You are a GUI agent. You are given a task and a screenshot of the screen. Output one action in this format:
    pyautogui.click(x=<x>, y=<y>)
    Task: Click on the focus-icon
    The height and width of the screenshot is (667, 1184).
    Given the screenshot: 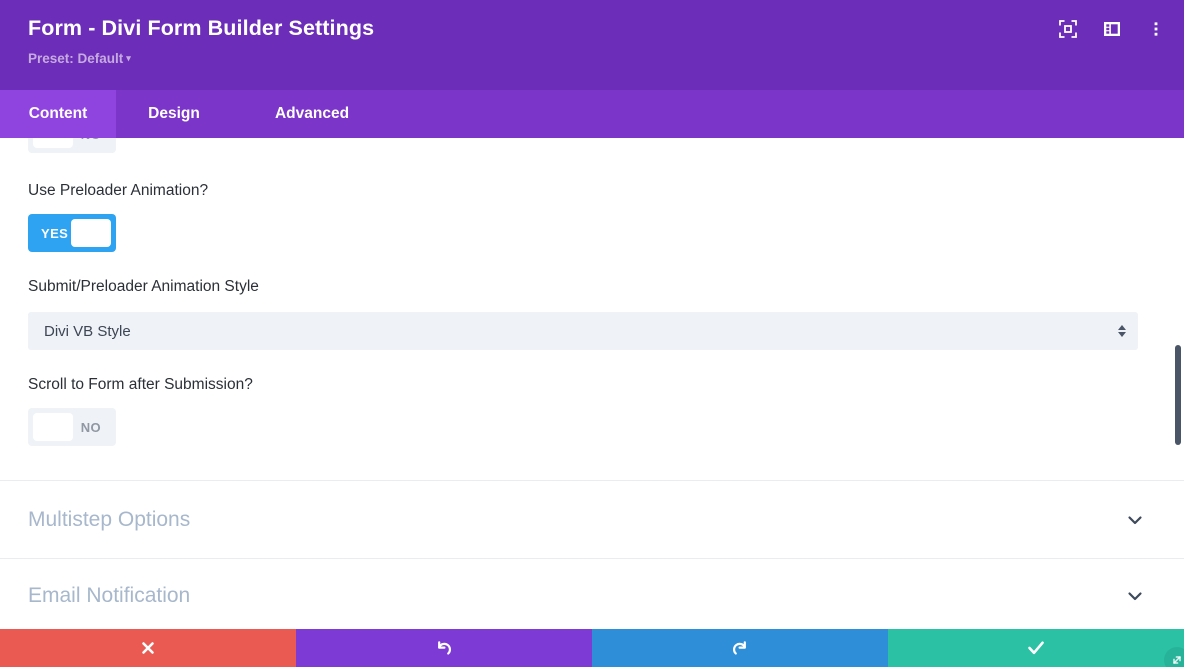 What is the action you would take?
    pyautogui.click(x=1068, y=29)
    